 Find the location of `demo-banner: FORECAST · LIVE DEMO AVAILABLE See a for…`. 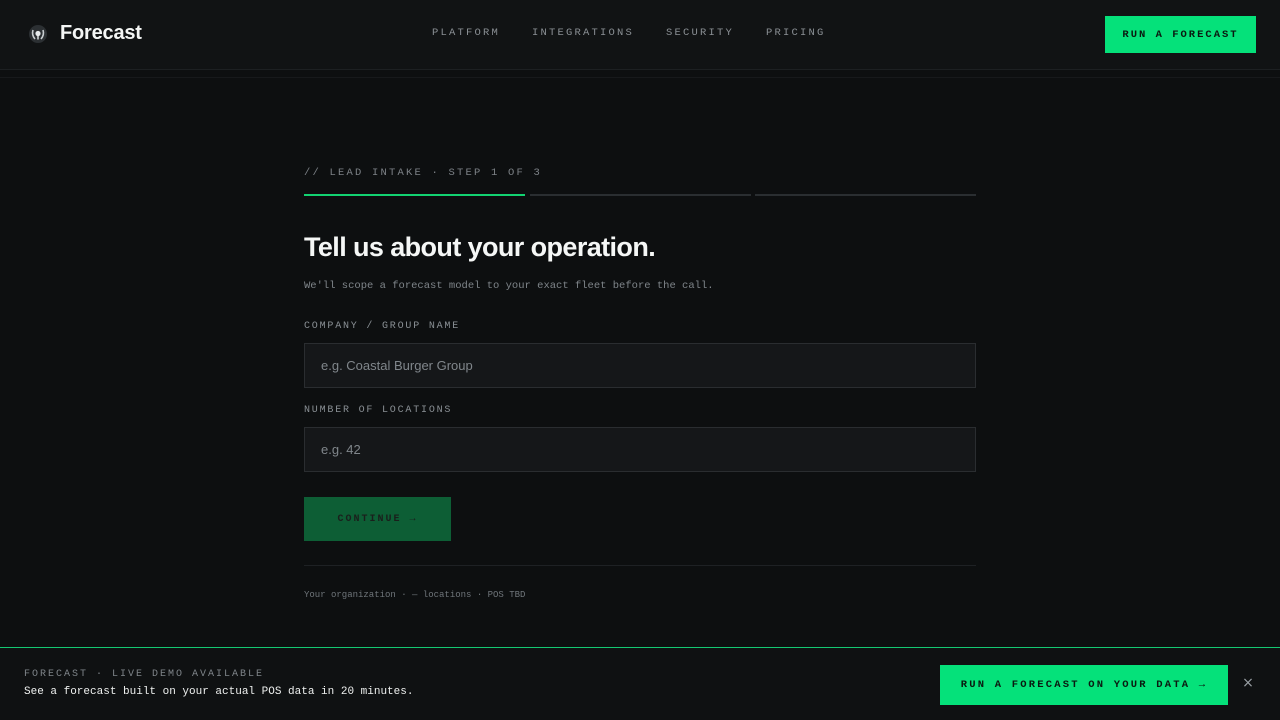

demo-banner: FORECAST · LIVE DEMO AVAILABLE See a for… is located at coordinates (640, 683).